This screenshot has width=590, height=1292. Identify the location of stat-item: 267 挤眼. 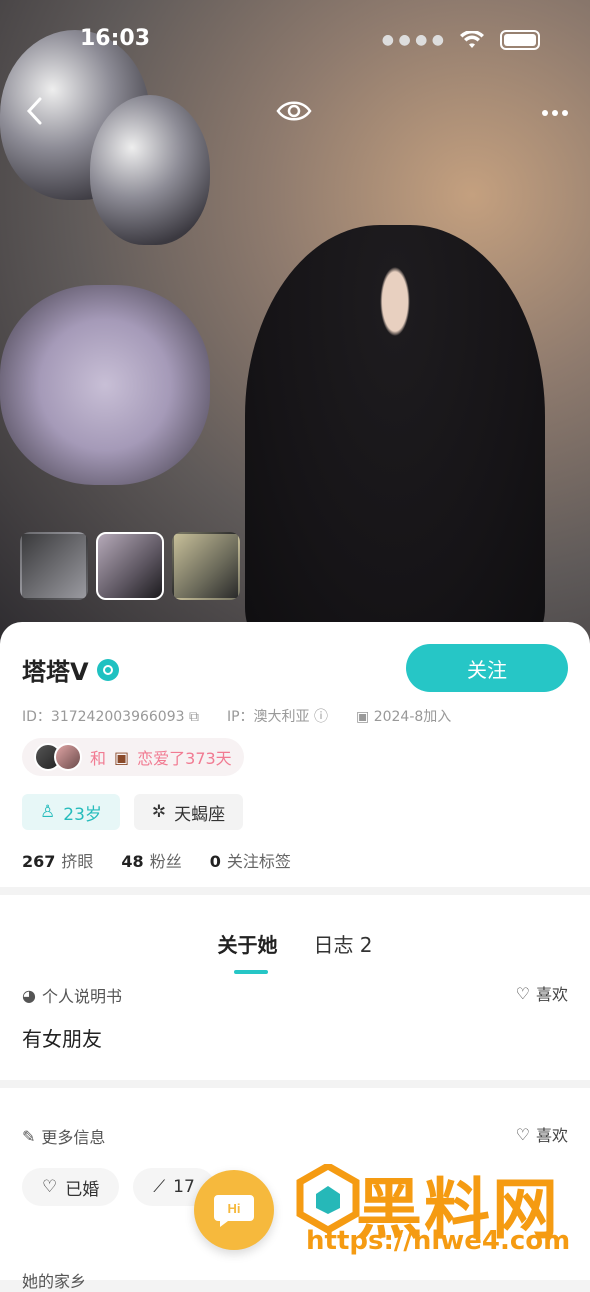
(57, 860).